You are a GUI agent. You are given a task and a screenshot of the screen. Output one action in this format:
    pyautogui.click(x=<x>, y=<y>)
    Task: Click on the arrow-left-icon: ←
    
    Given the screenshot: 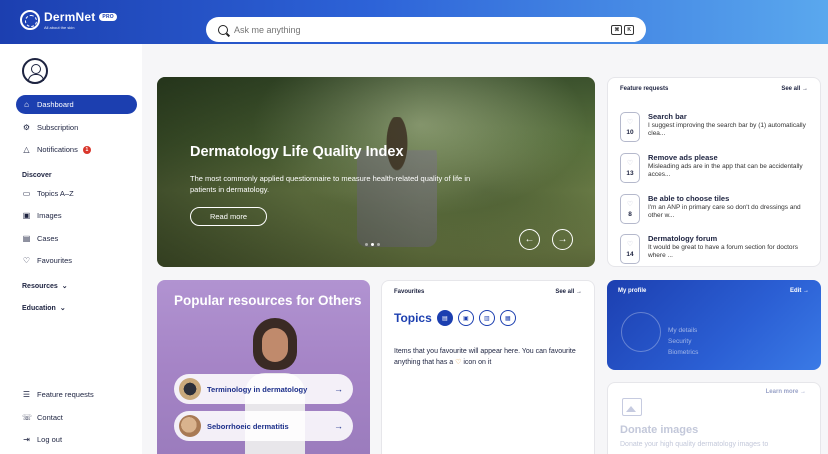 What is the action you would take?
    pyautogui.click(x=529, y=239)
    